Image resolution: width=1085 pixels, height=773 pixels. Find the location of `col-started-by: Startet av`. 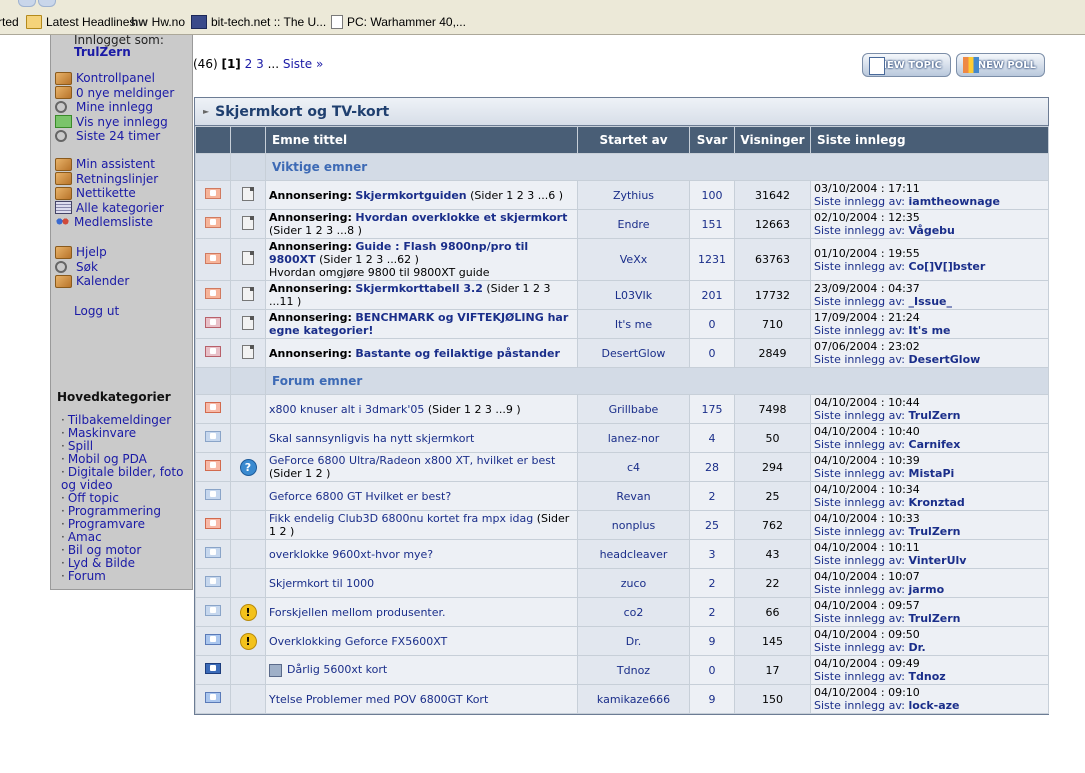

col-started-by: Startet av is located at coordinates (633, 140).